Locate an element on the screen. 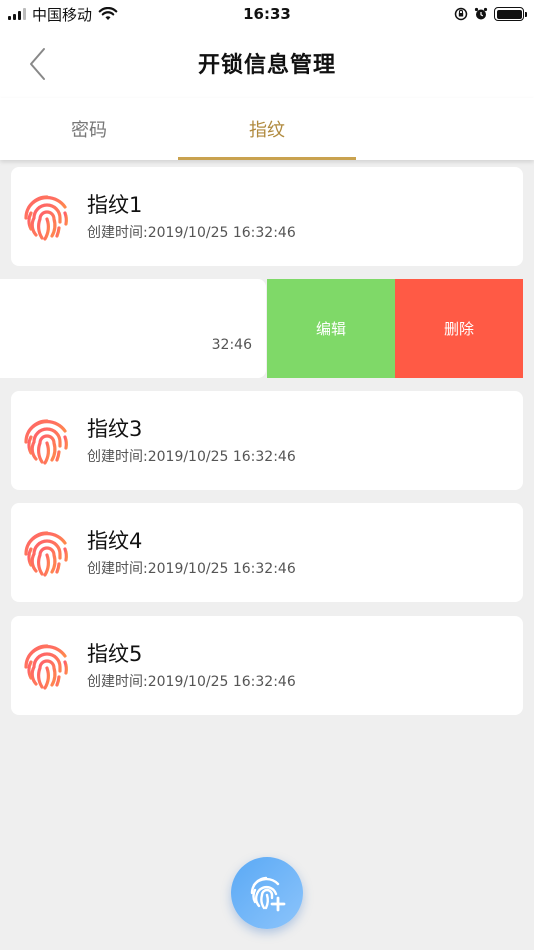 This screenshot has width=534, height=950. alarm-icon is located at coordinates (481, 13).